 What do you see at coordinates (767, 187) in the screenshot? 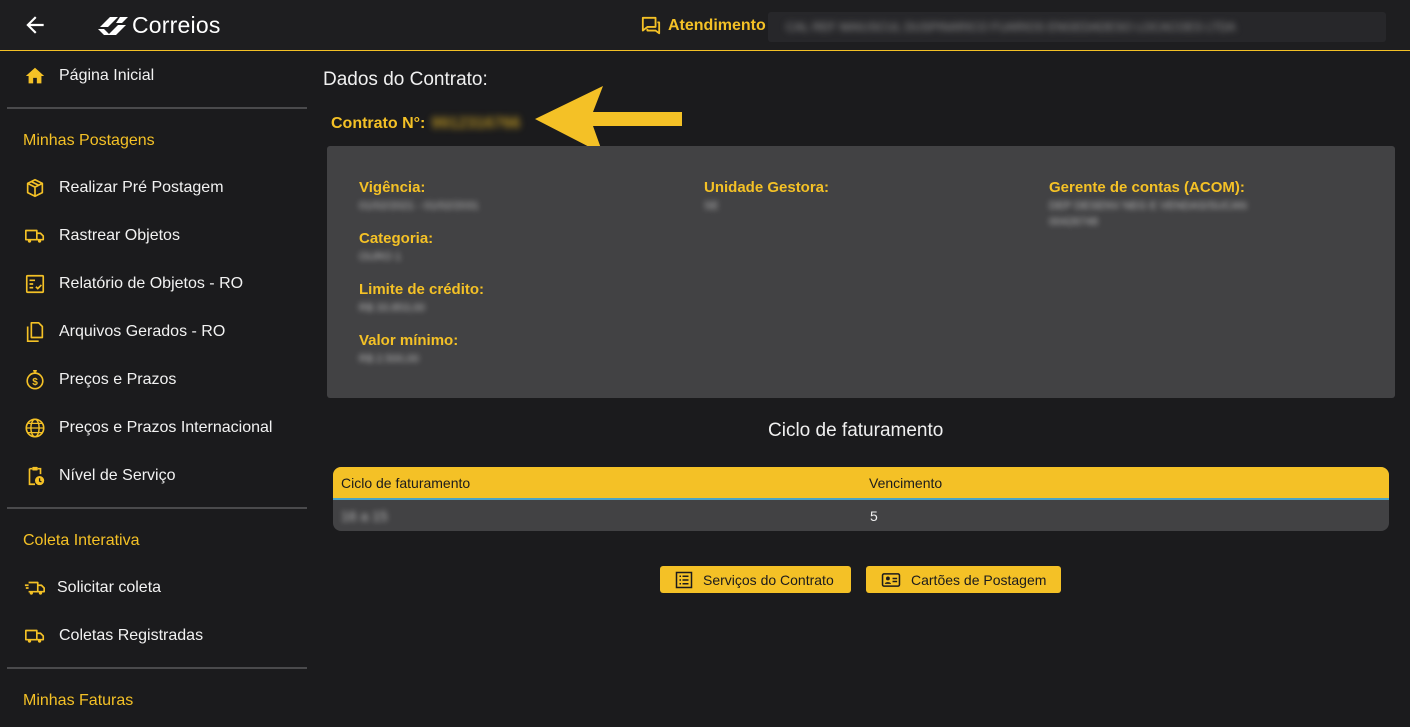
I see `unidade-gestora-label: Unidade Gestora:` at bounding box center [767, 187].